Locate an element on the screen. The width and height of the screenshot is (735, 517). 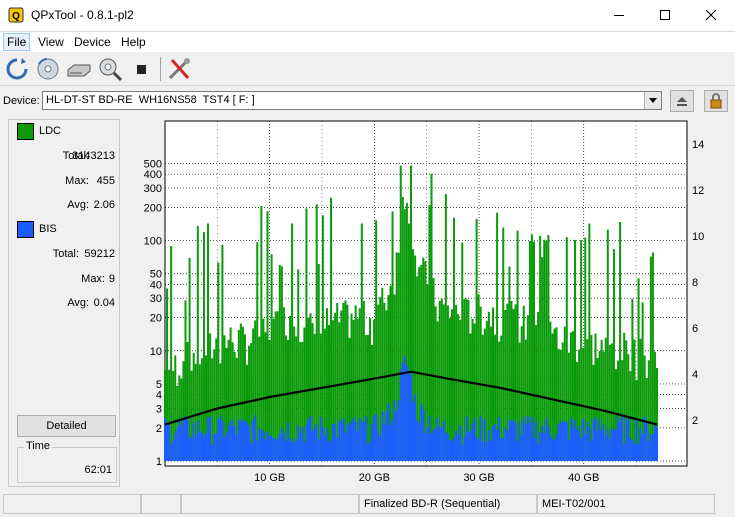
minimize-button is located at coordinates (620, 15).